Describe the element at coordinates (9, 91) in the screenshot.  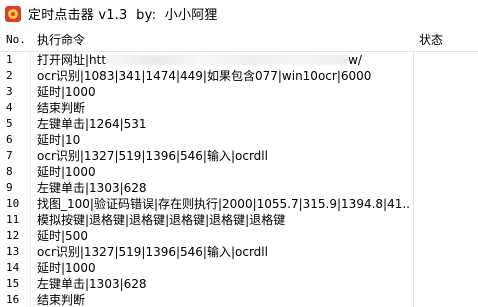
I see `row-number: 3` at that location.